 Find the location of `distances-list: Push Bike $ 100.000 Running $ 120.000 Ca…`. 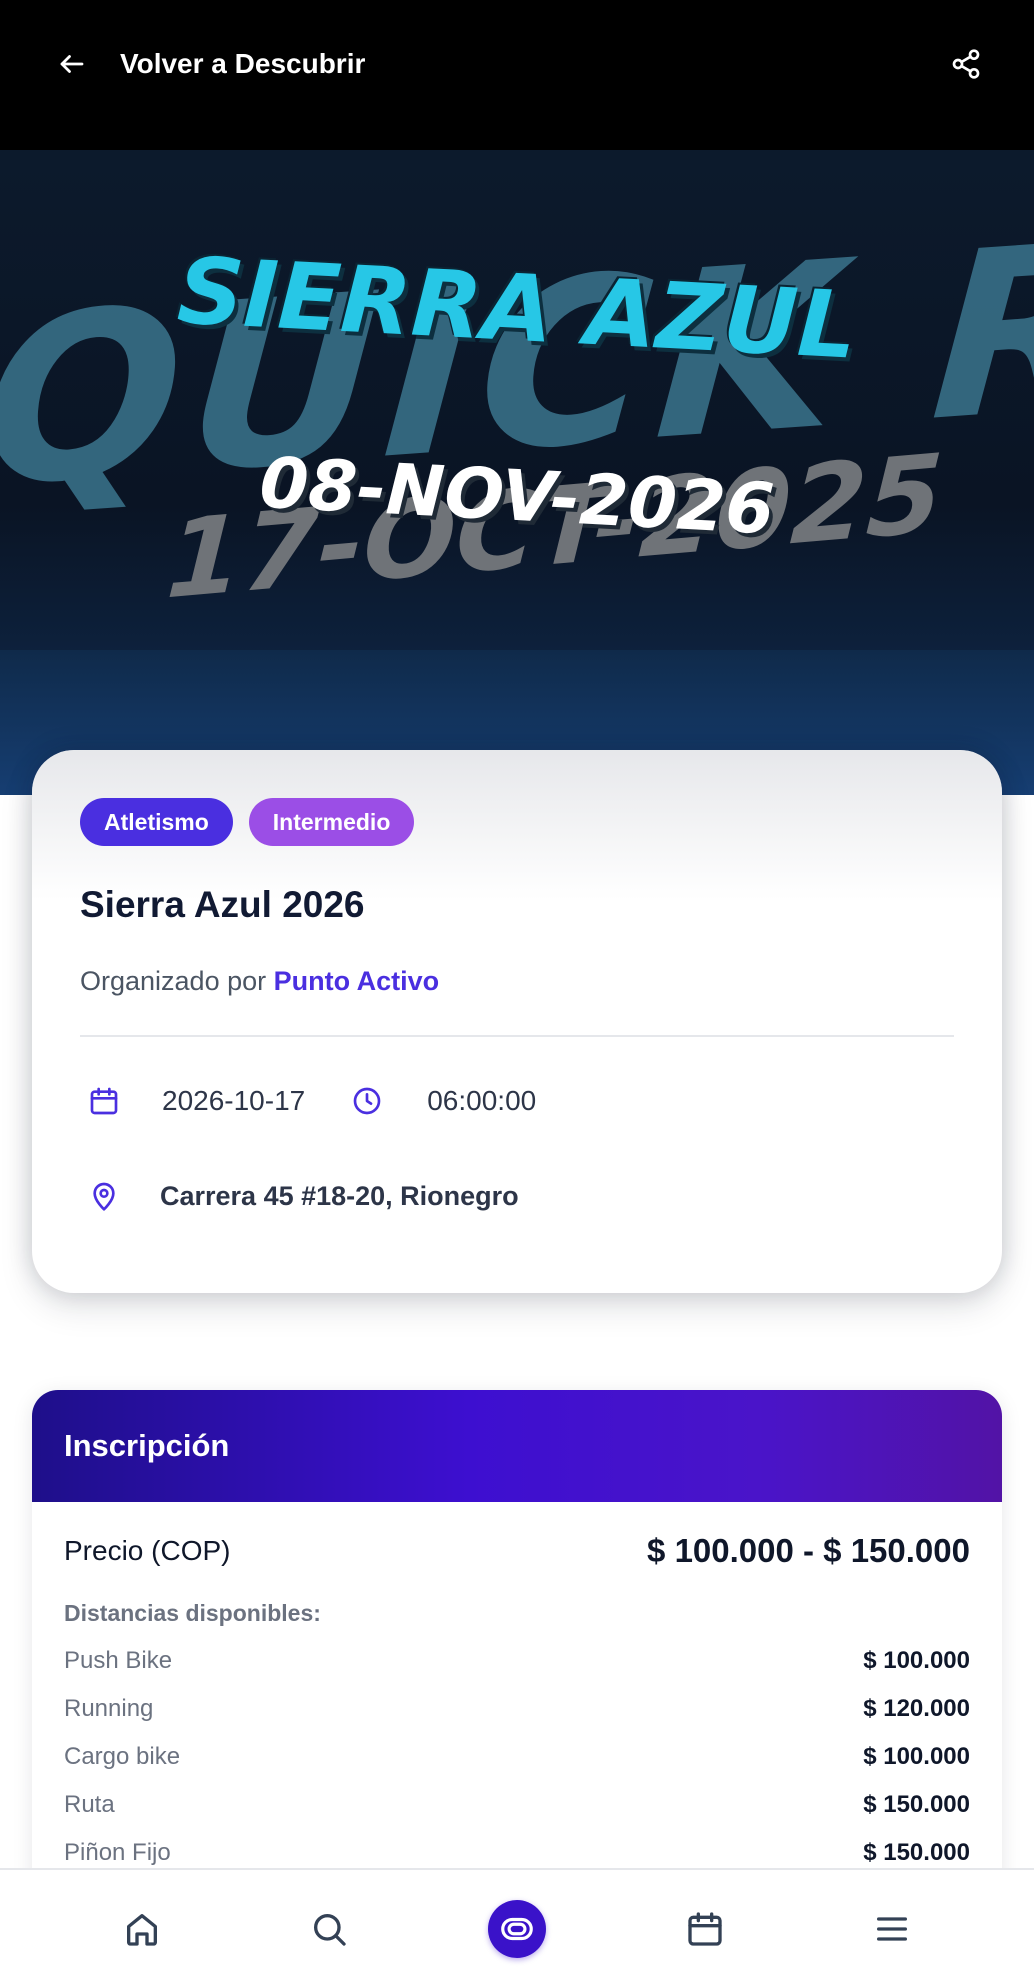

distances-list: Push Bike $ 100.000 Running $ 120.000 Ca… is located at coordinates (517, 1757).